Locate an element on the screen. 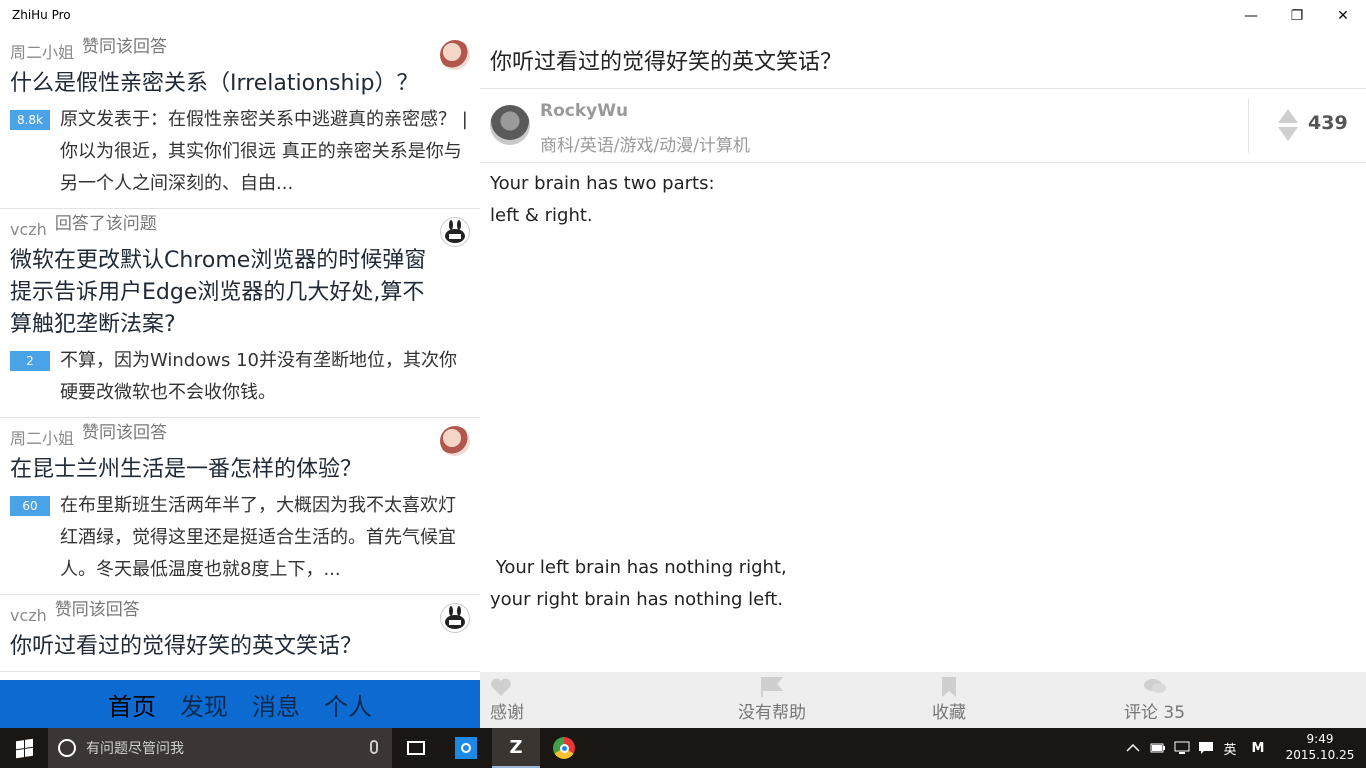 The height and width of the screenshot is (768, 1366). author-name: RockyWu is located at coordinates (584, 111).